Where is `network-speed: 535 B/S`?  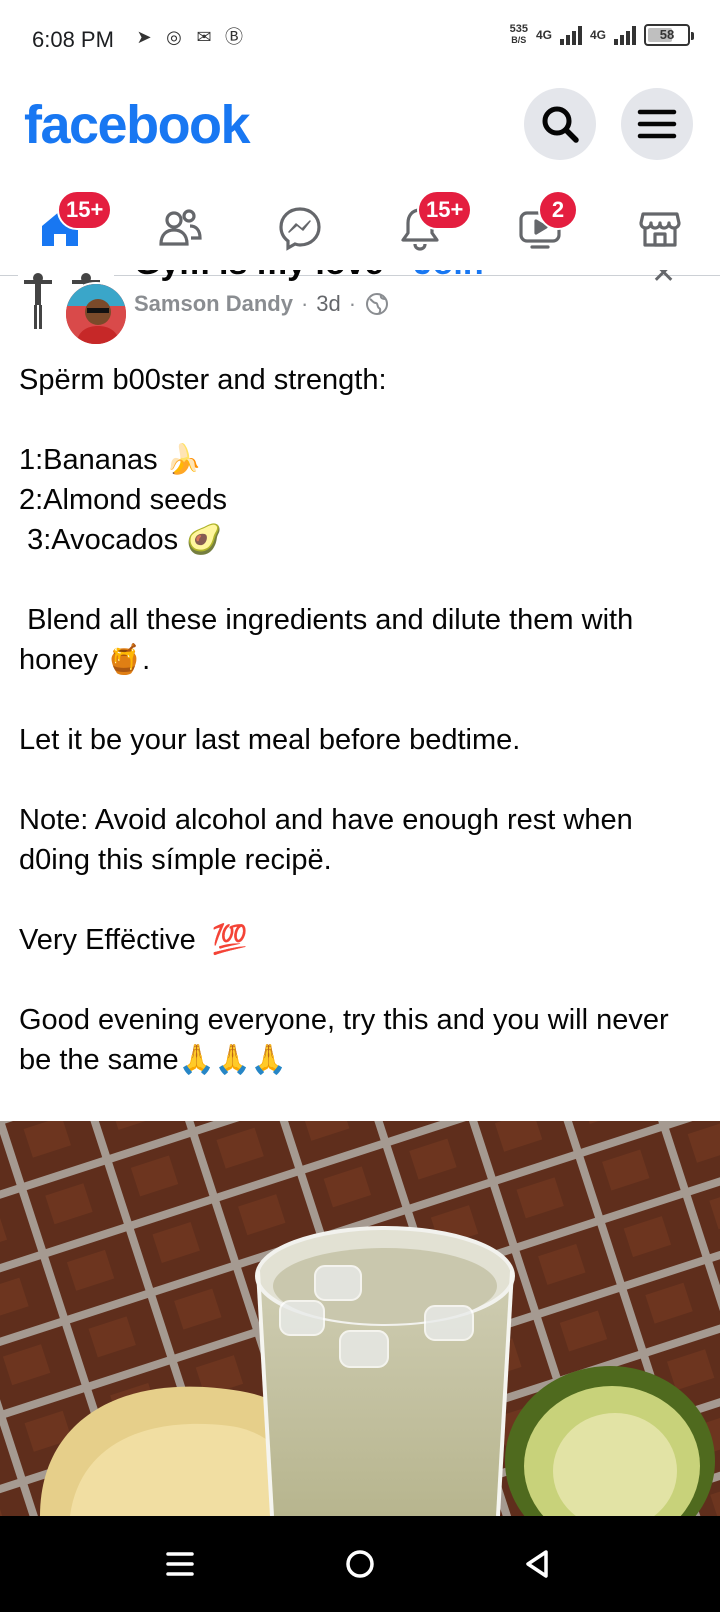 network-speed: 535 B/S is located at coordinates (519, 35).